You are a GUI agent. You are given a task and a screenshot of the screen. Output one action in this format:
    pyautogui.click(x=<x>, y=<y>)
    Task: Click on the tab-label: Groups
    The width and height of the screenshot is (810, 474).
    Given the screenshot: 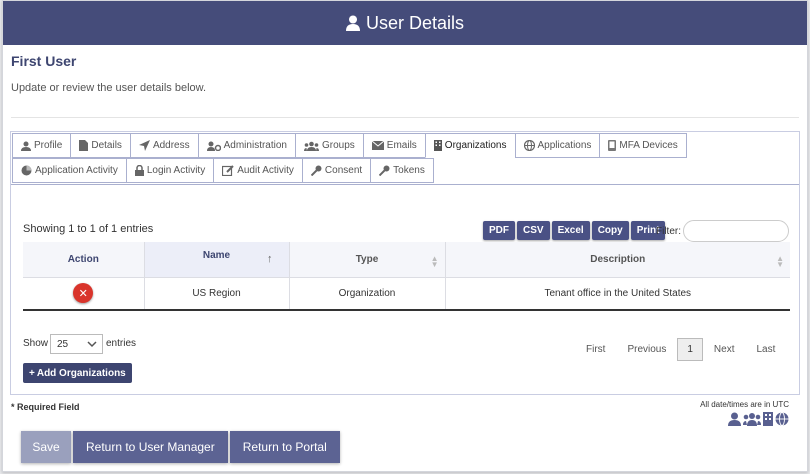 What is the action you would take?
    pyautogui.click(x=338, y=145)
    